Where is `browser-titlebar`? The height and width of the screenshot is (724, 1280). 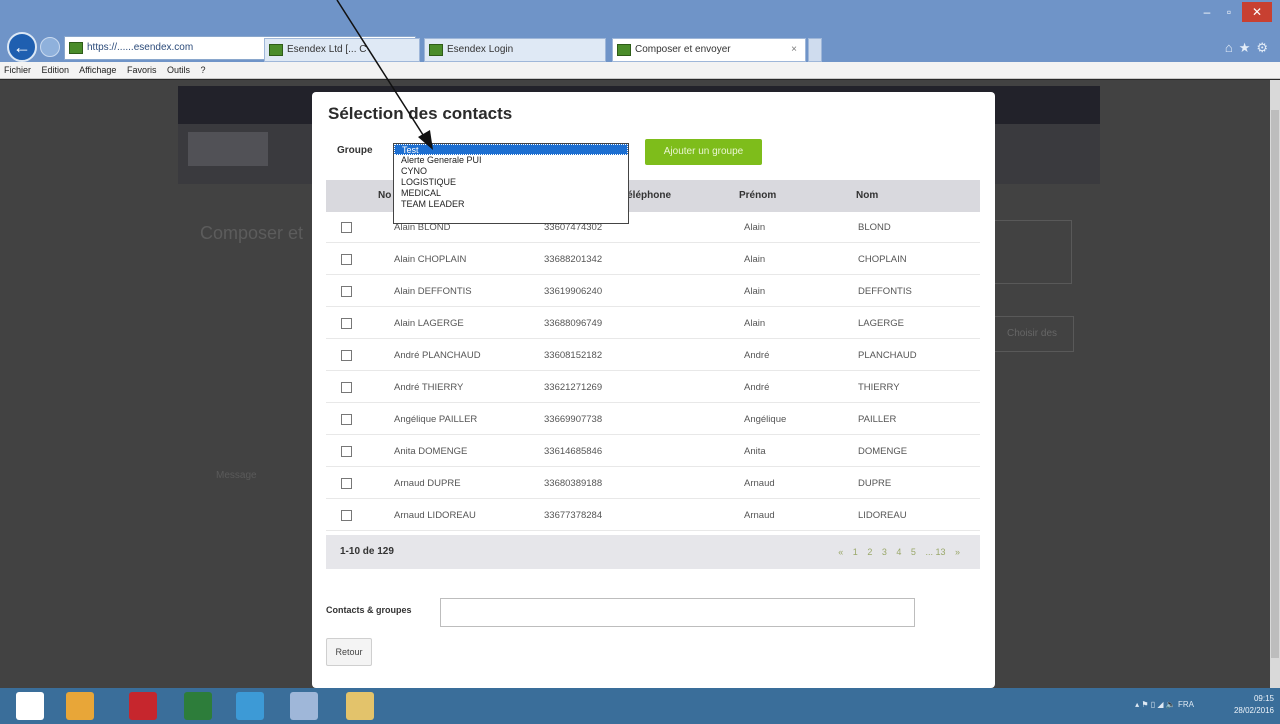 browser-titlebar is located at coordinates (640, 18).